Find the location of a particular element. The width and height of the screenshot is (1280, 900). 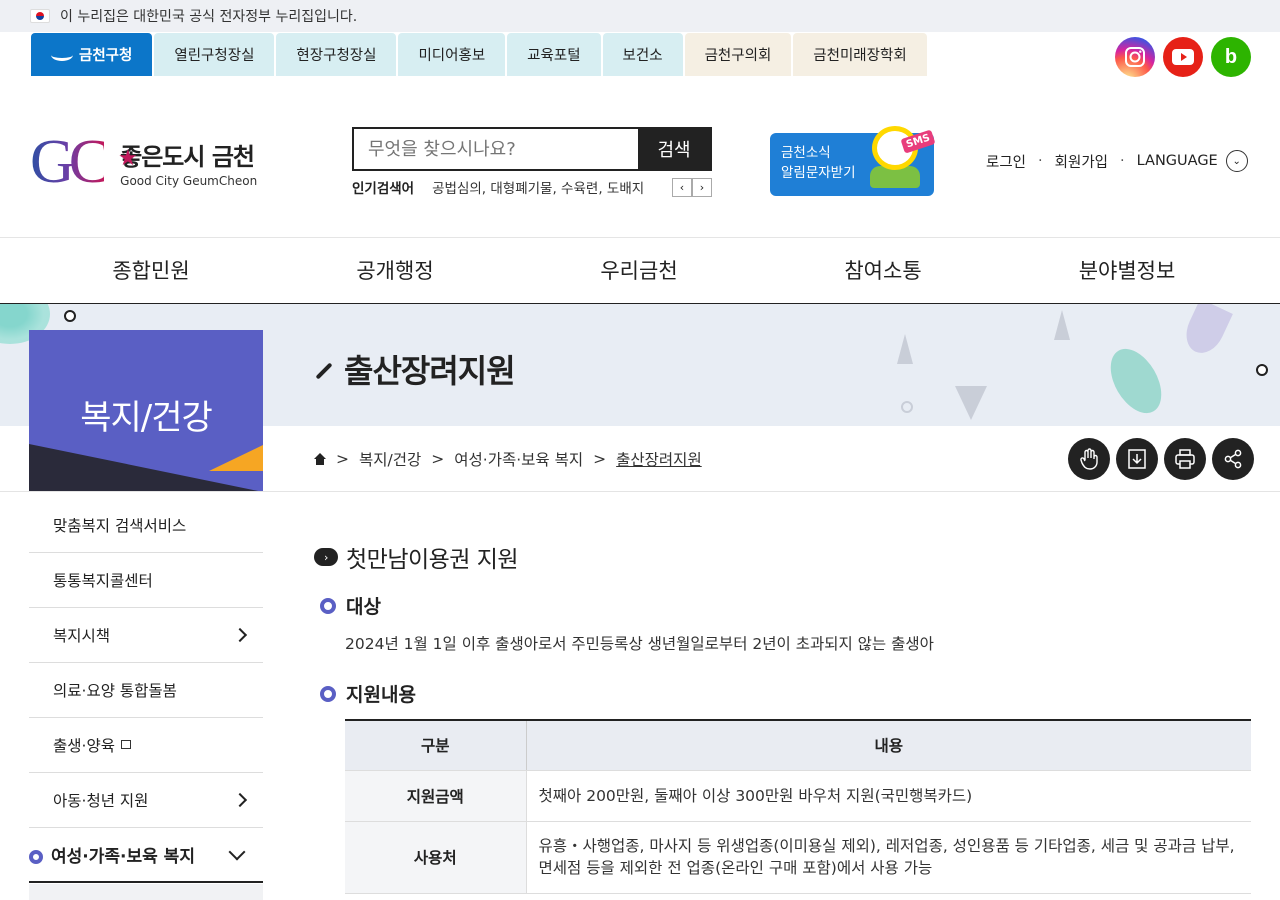

hand-icon is located at coordinates (1089, 459).